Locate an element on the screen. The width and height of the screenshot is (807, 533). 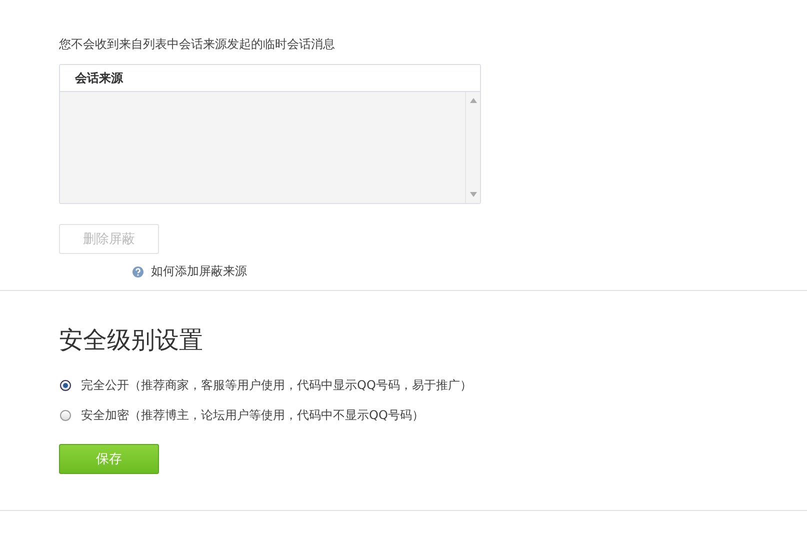
save-button: 保存 is located at coordinates (109, 459).